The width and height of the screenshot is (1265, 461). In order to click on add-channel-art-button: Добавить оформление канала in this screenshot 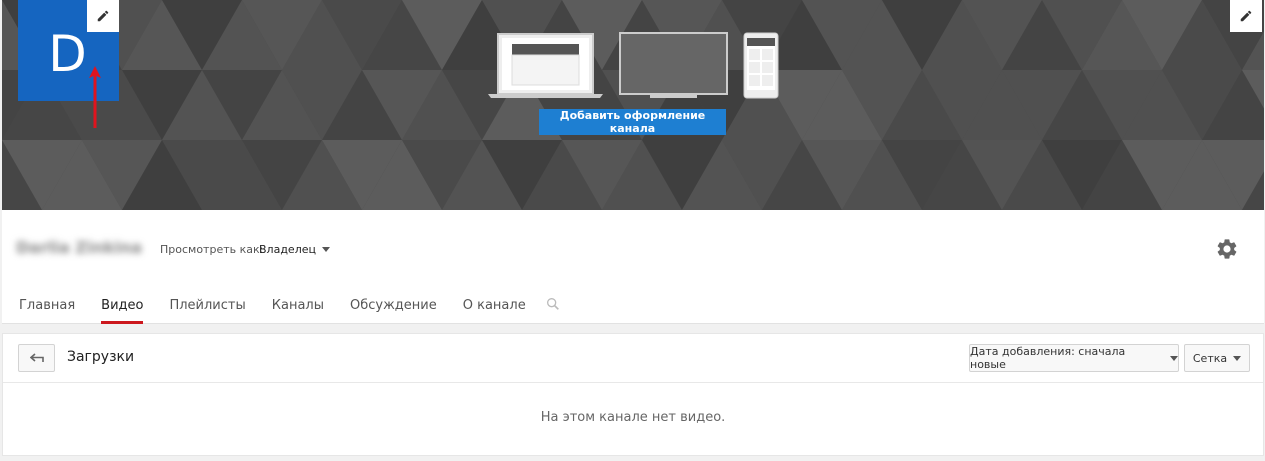, I will do `click(632, 122)`.